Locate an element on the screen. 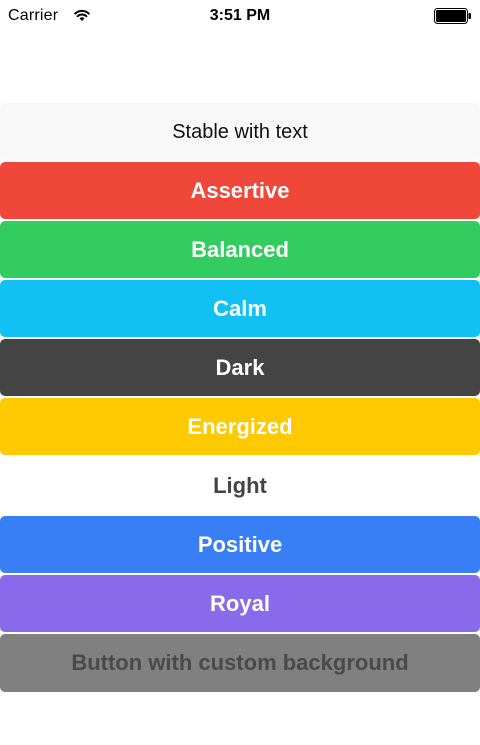 Image resolution: width=480 pixels, height=745 pixels. royal-button: Royal is located at coordinates (240, 603).